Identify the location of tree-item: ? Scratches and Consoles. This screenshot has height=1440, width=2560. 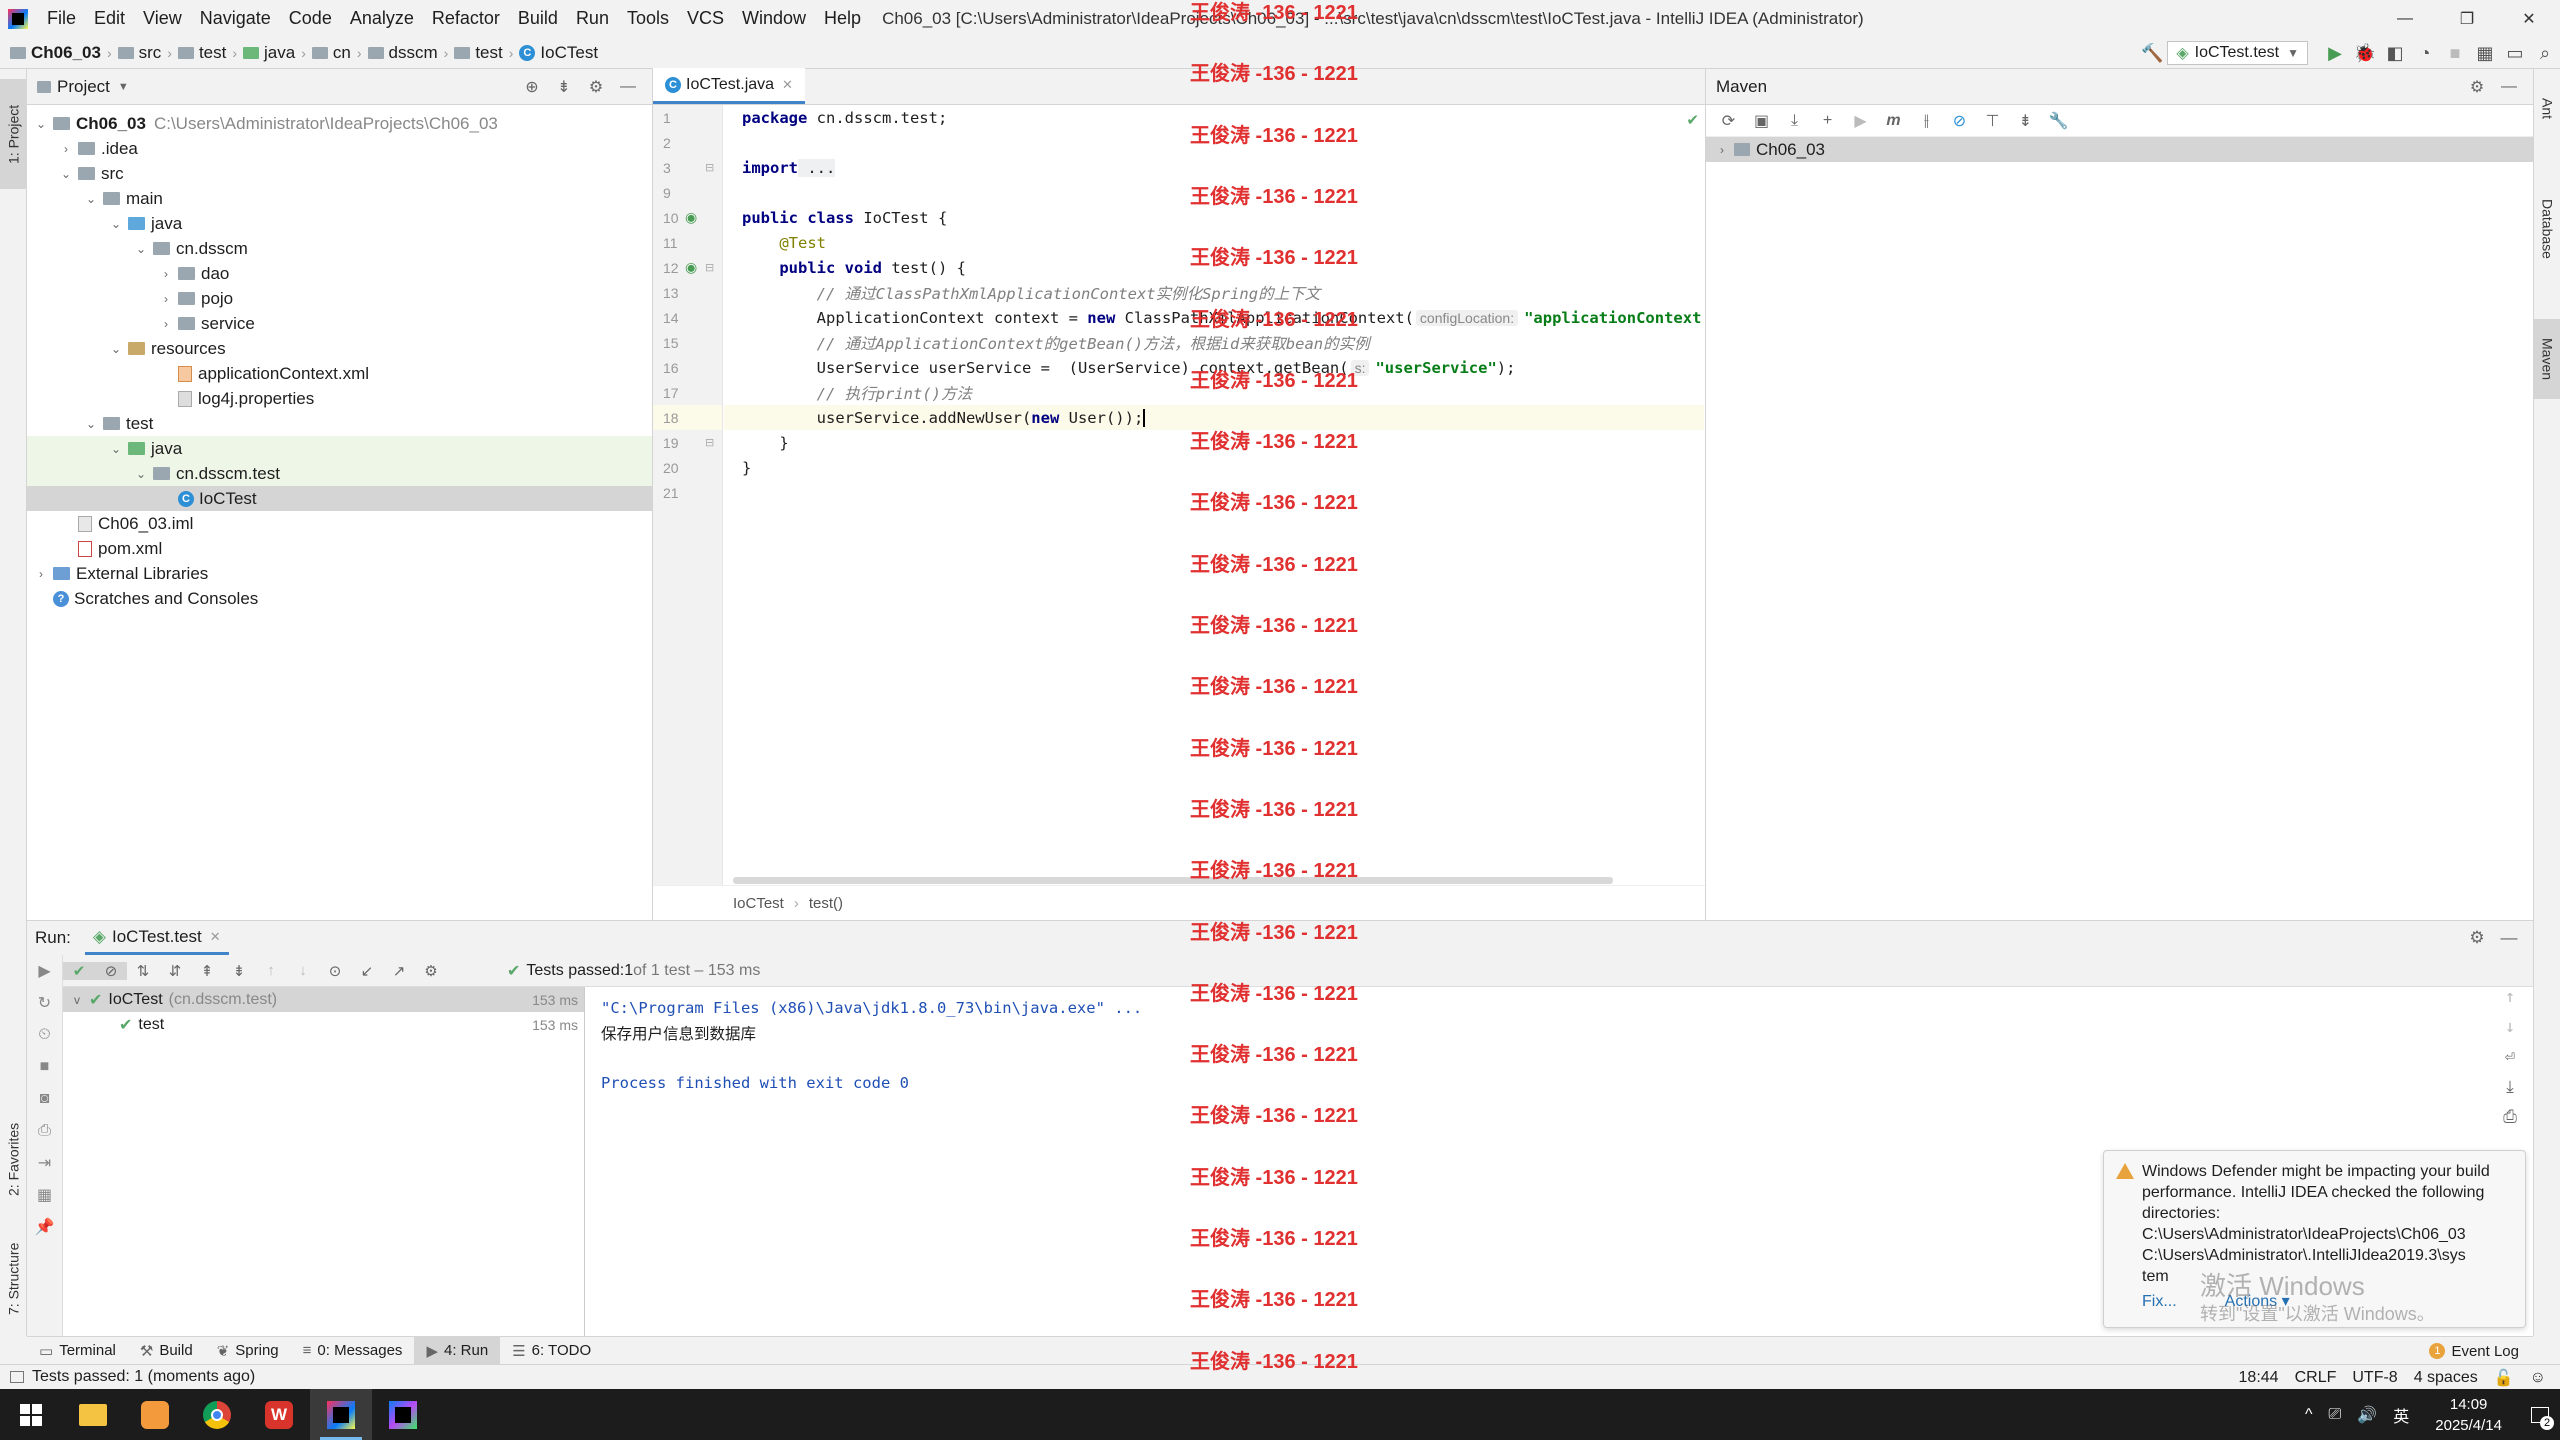
(339, 598).